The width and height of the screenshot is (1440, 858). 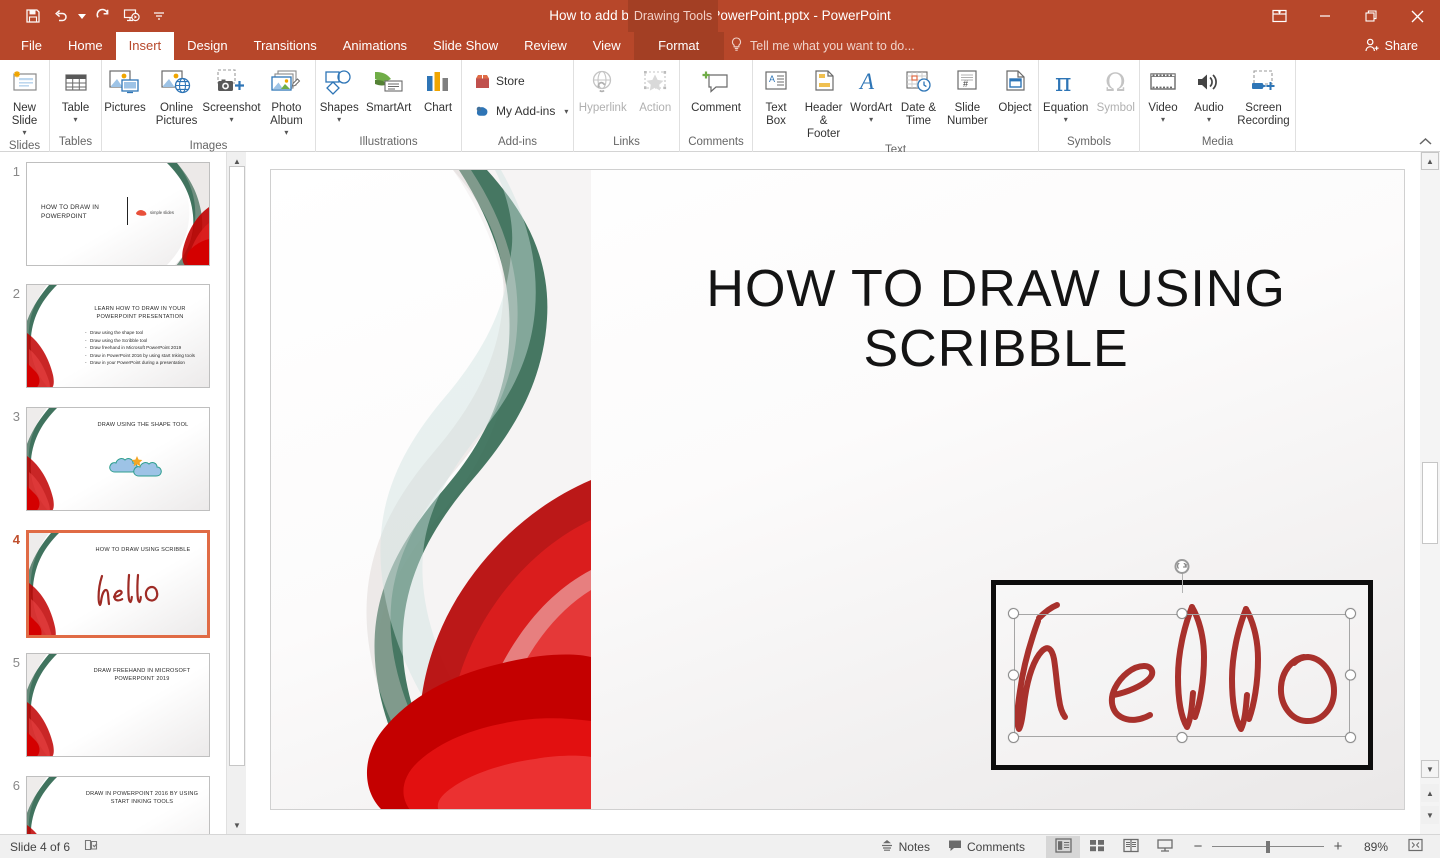 What do you see at coordinates (996, 319) in the screenshot?
I see `slide-title: HOW TO DRAW USING SCRIBBLE` at bounding box center [996, 319].